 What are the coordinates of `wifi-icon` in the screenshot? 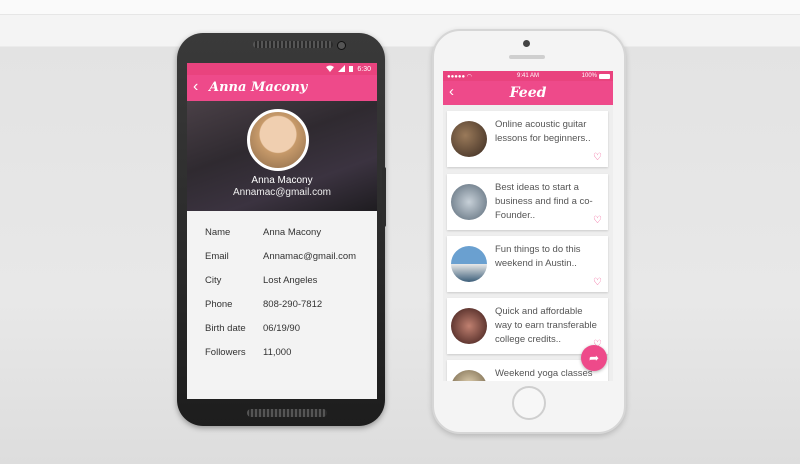 It's located at (330, 69).